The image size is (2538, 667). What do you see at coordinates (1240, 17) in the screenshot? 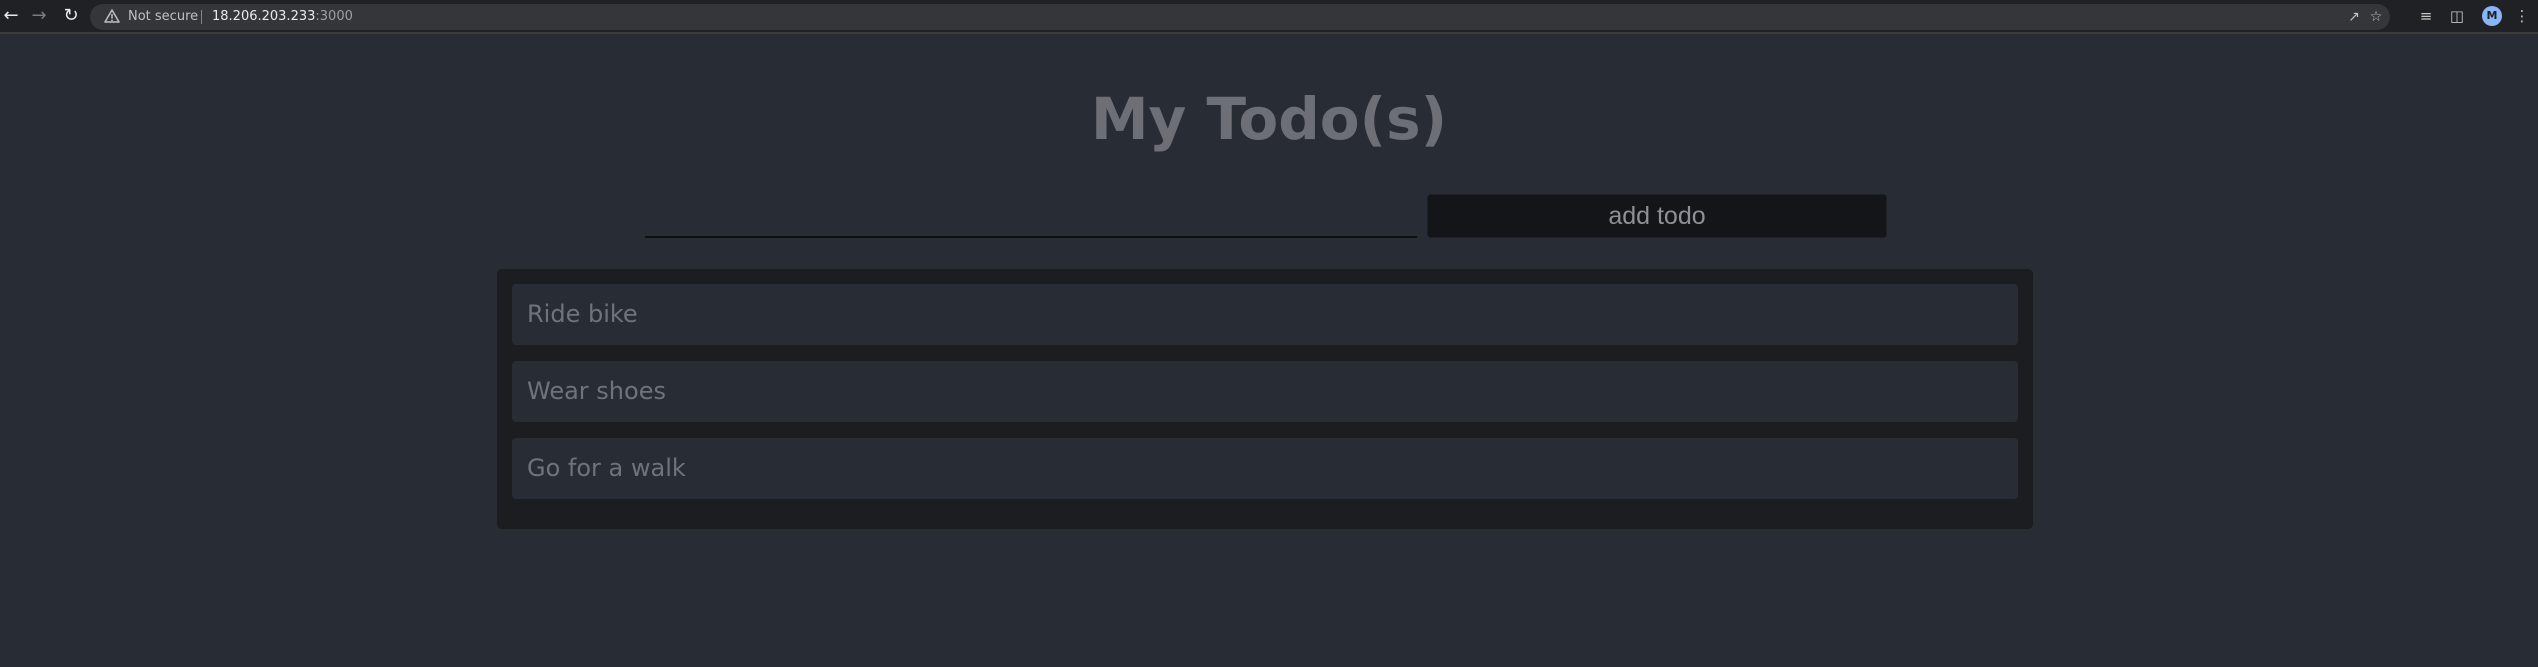
I see `address-bar: Not secure 18.206.203.233:3000 ↗ ☆` at bounding box center [1240, 17].